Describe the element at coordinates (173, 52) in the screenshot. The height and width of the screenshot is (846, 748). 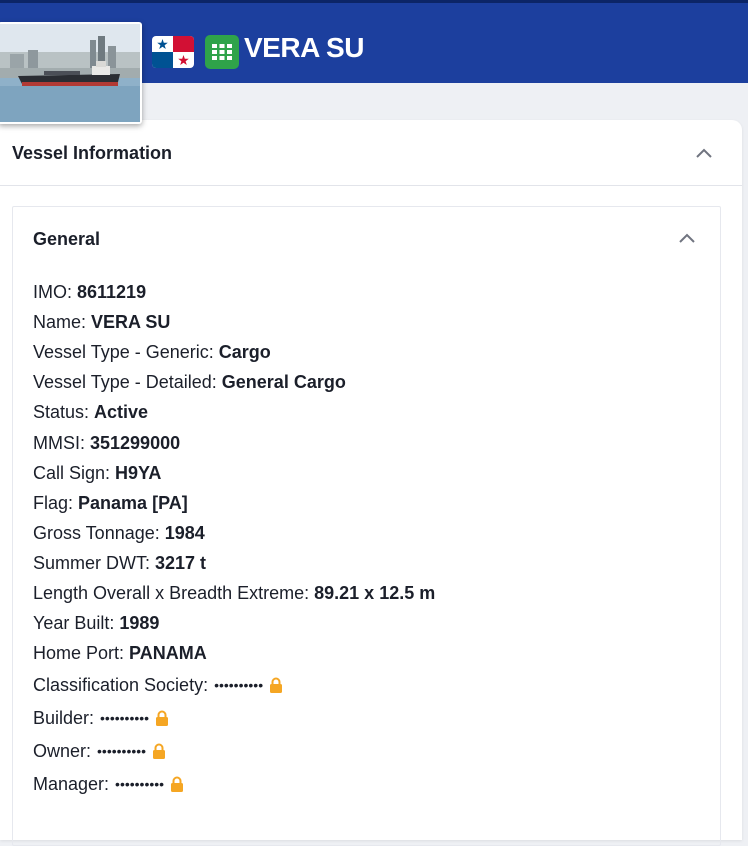
I see `panama-flag-icon` at that location.